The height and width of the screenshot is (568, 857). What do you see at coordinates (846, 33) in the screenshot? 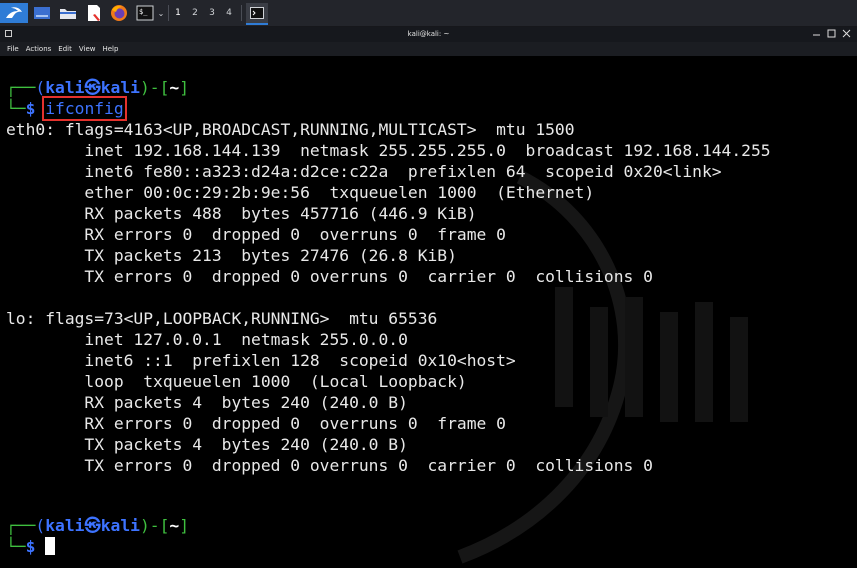
I see `close-icon` at bounding box center [846, 33].